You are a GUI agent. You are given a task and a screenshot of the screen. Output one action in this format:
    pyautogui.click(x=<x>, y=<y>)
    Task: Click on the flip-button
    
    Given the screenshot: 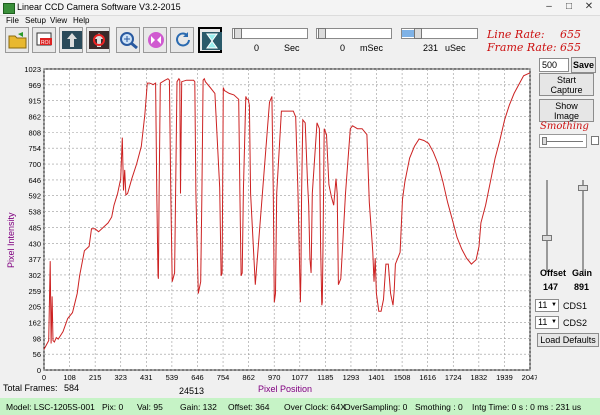 What is the action you would take?
    pyautogui.click(x=155, y=40)
    